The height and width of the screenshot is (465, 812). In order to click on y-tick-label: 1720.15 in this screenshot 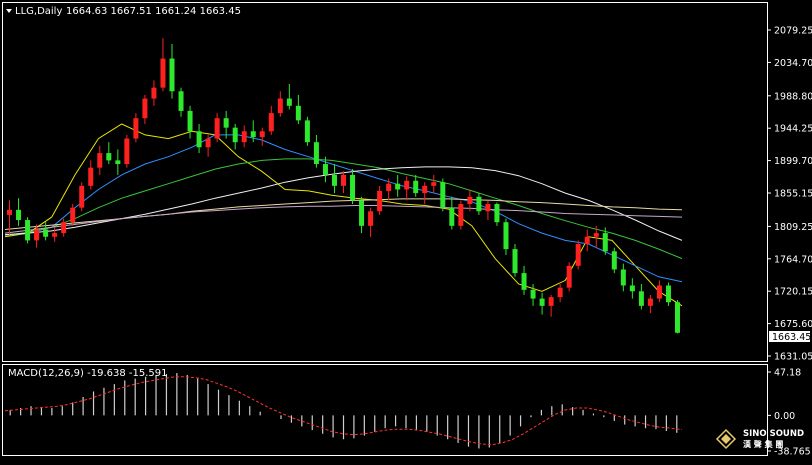, I will do `click(793, 292)`.